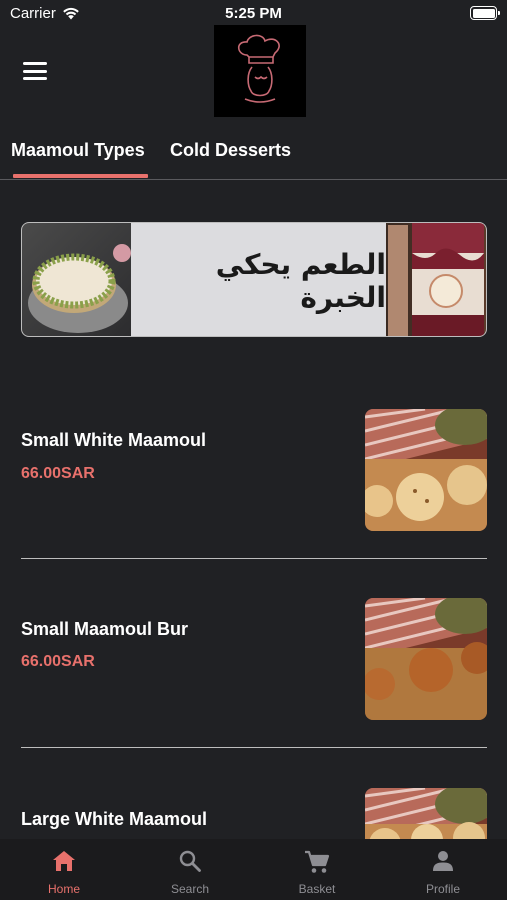 The height and width of the screenshot is (900, 507). What do you see at coordinates (436, 279) in the screenshot?
I see `banner-dessert-cups-image` at bounding box center [436, 279].